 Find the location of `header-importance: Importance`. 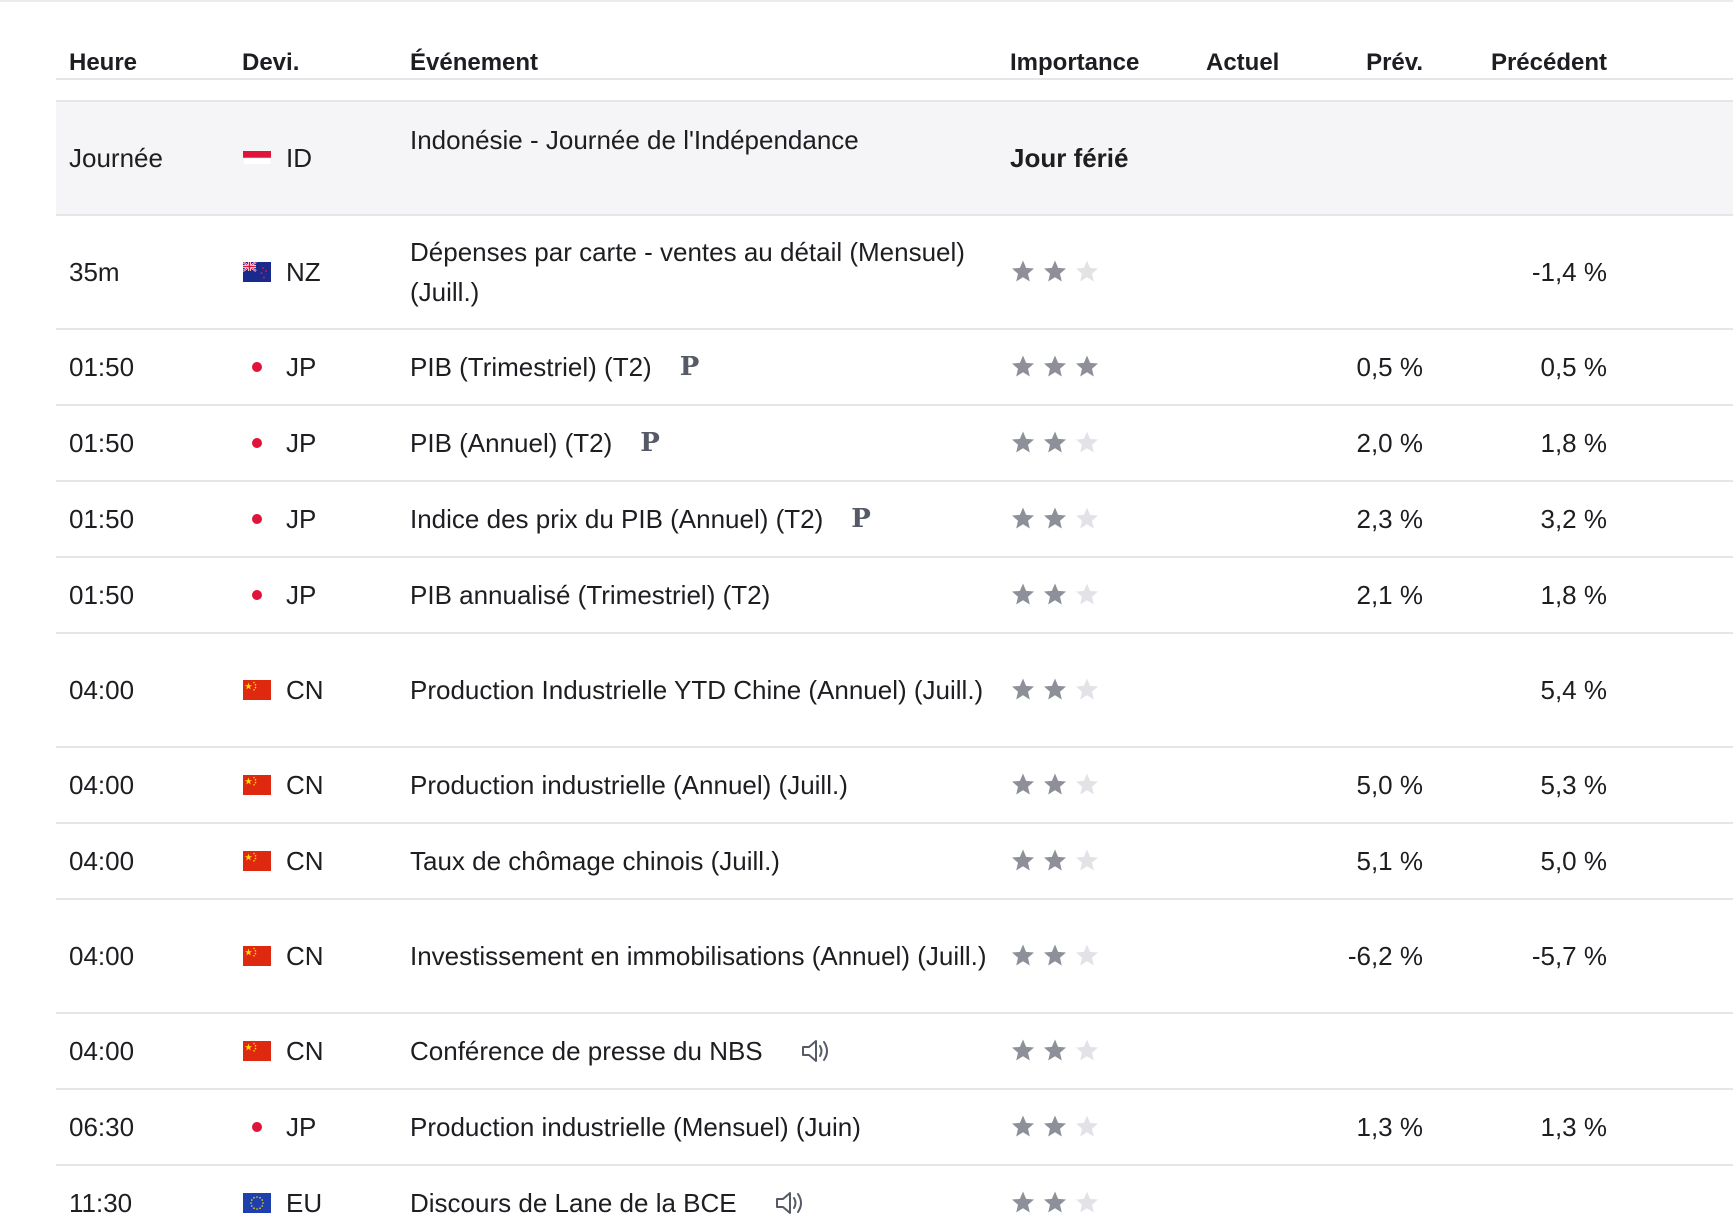

header-importance: Importance is located at coordinates (1075, 62).